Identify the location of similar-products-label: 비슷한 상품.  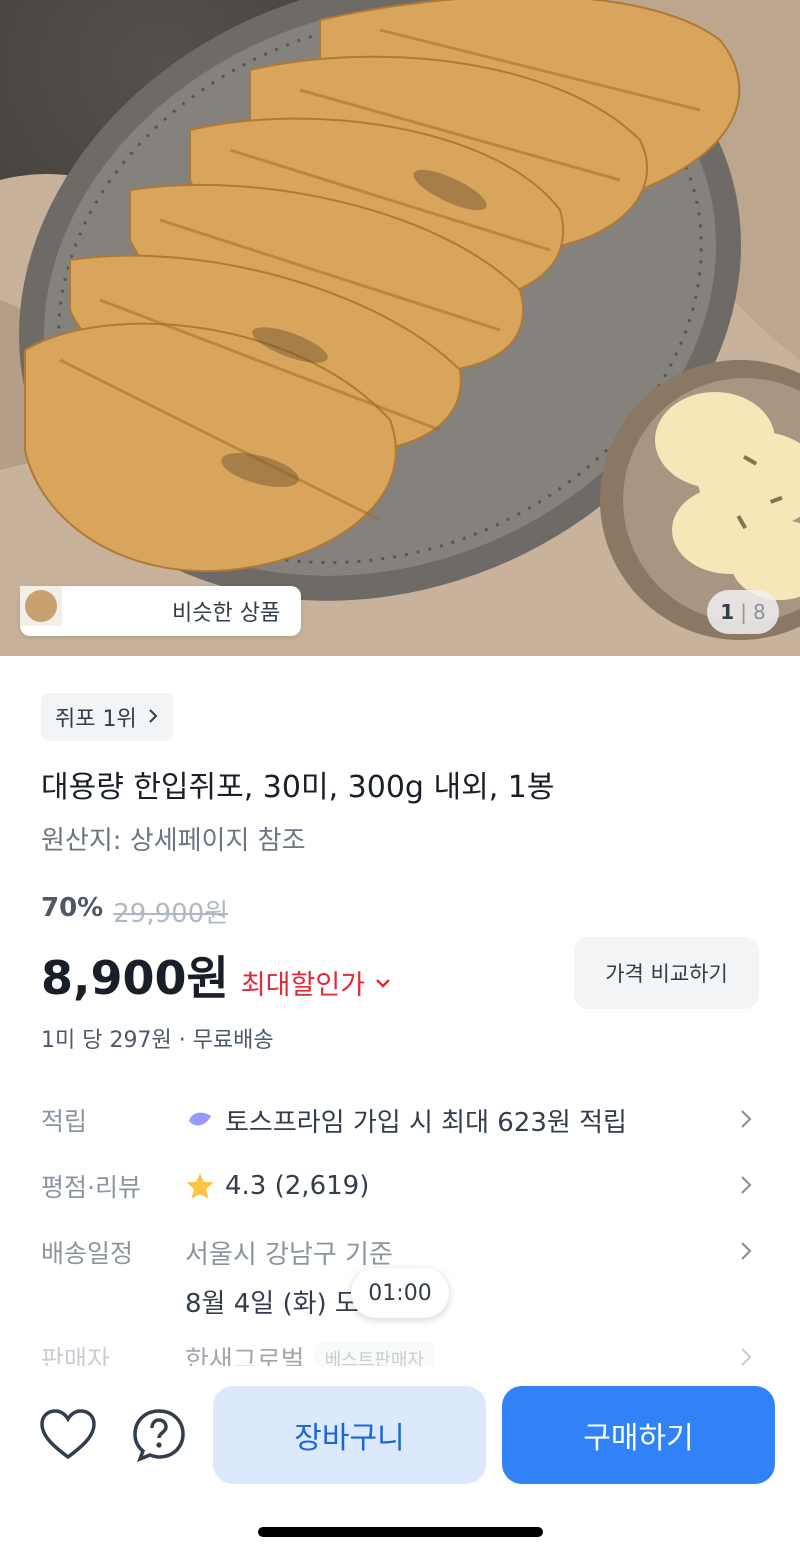
(226, 613).